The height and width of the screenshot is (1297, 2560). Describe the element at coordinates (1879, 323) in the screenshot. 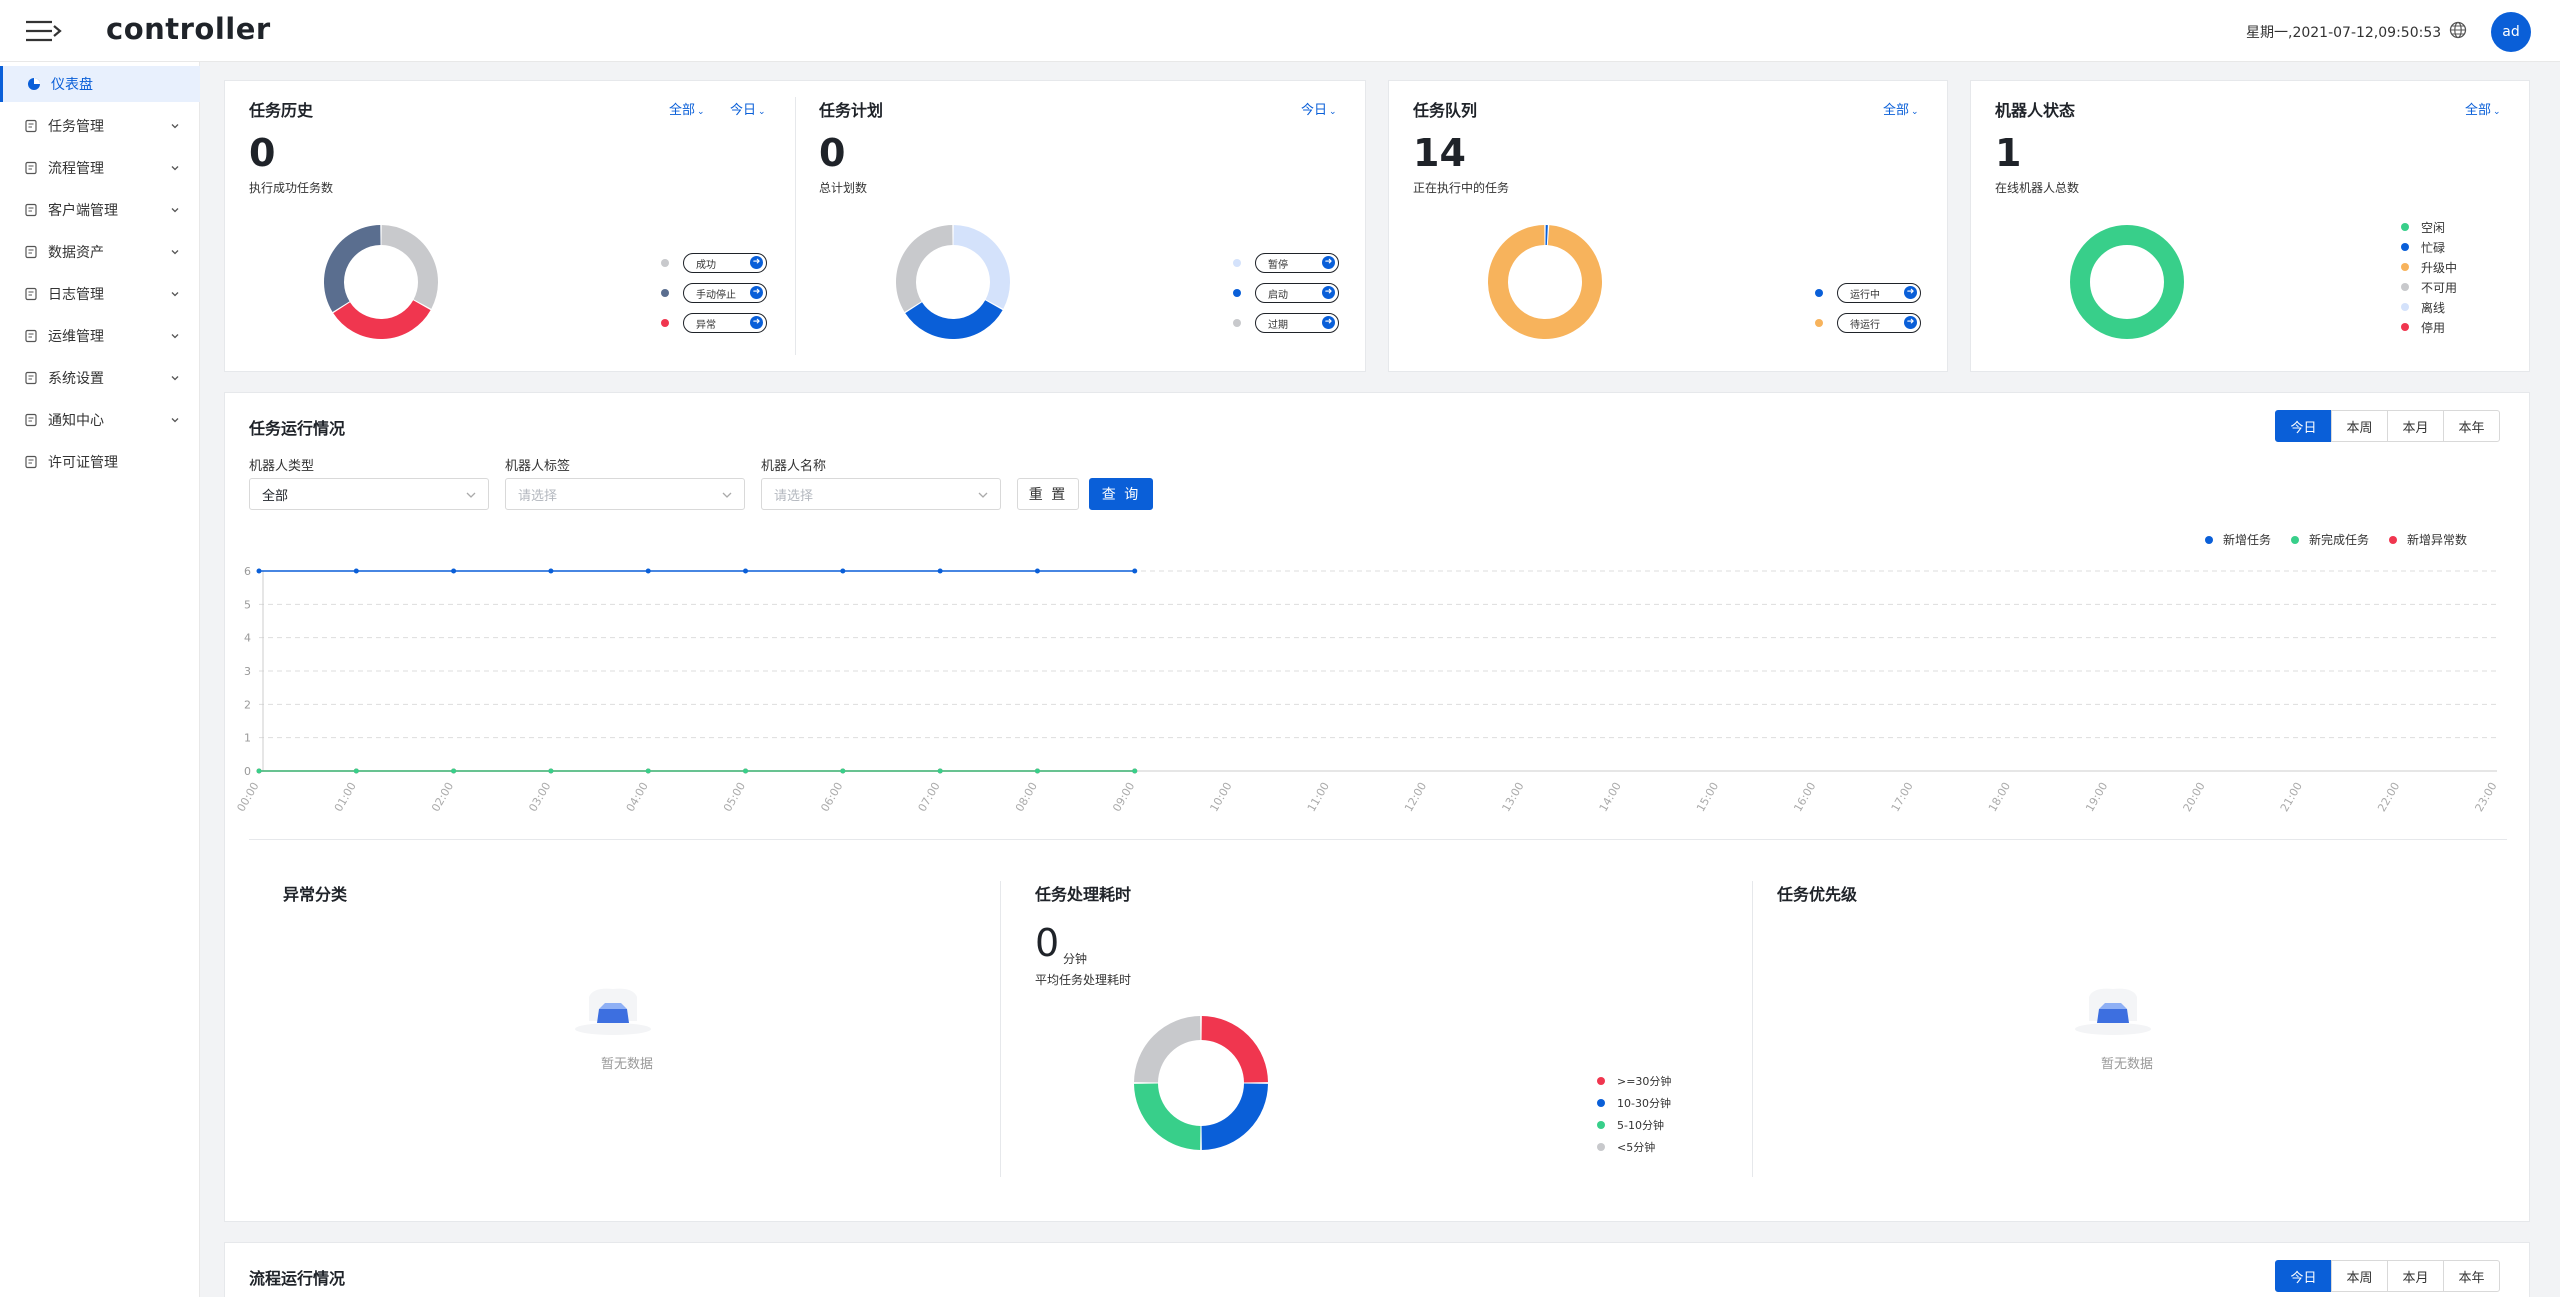

I see `legend-link-button: 待运行 ➜` at that location.